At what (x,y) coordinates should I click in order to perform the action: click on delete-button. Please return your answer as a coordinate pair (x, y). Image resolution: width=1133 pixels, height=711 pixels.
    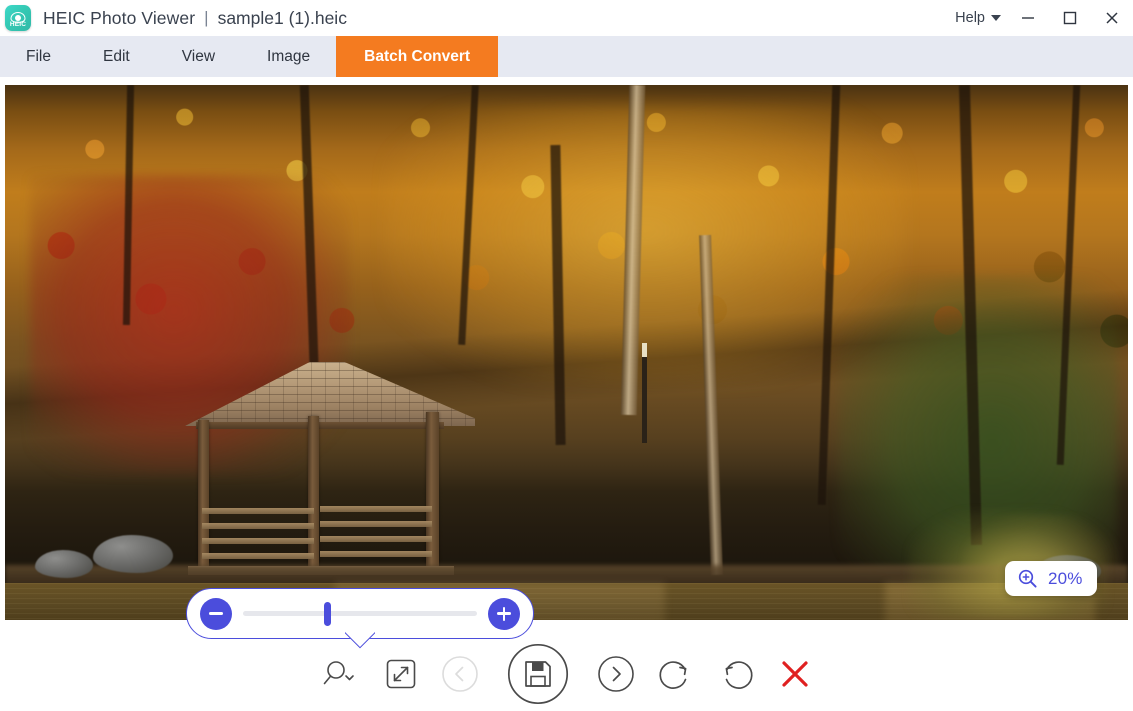
    Looking at the image, I should click on (795, 674).